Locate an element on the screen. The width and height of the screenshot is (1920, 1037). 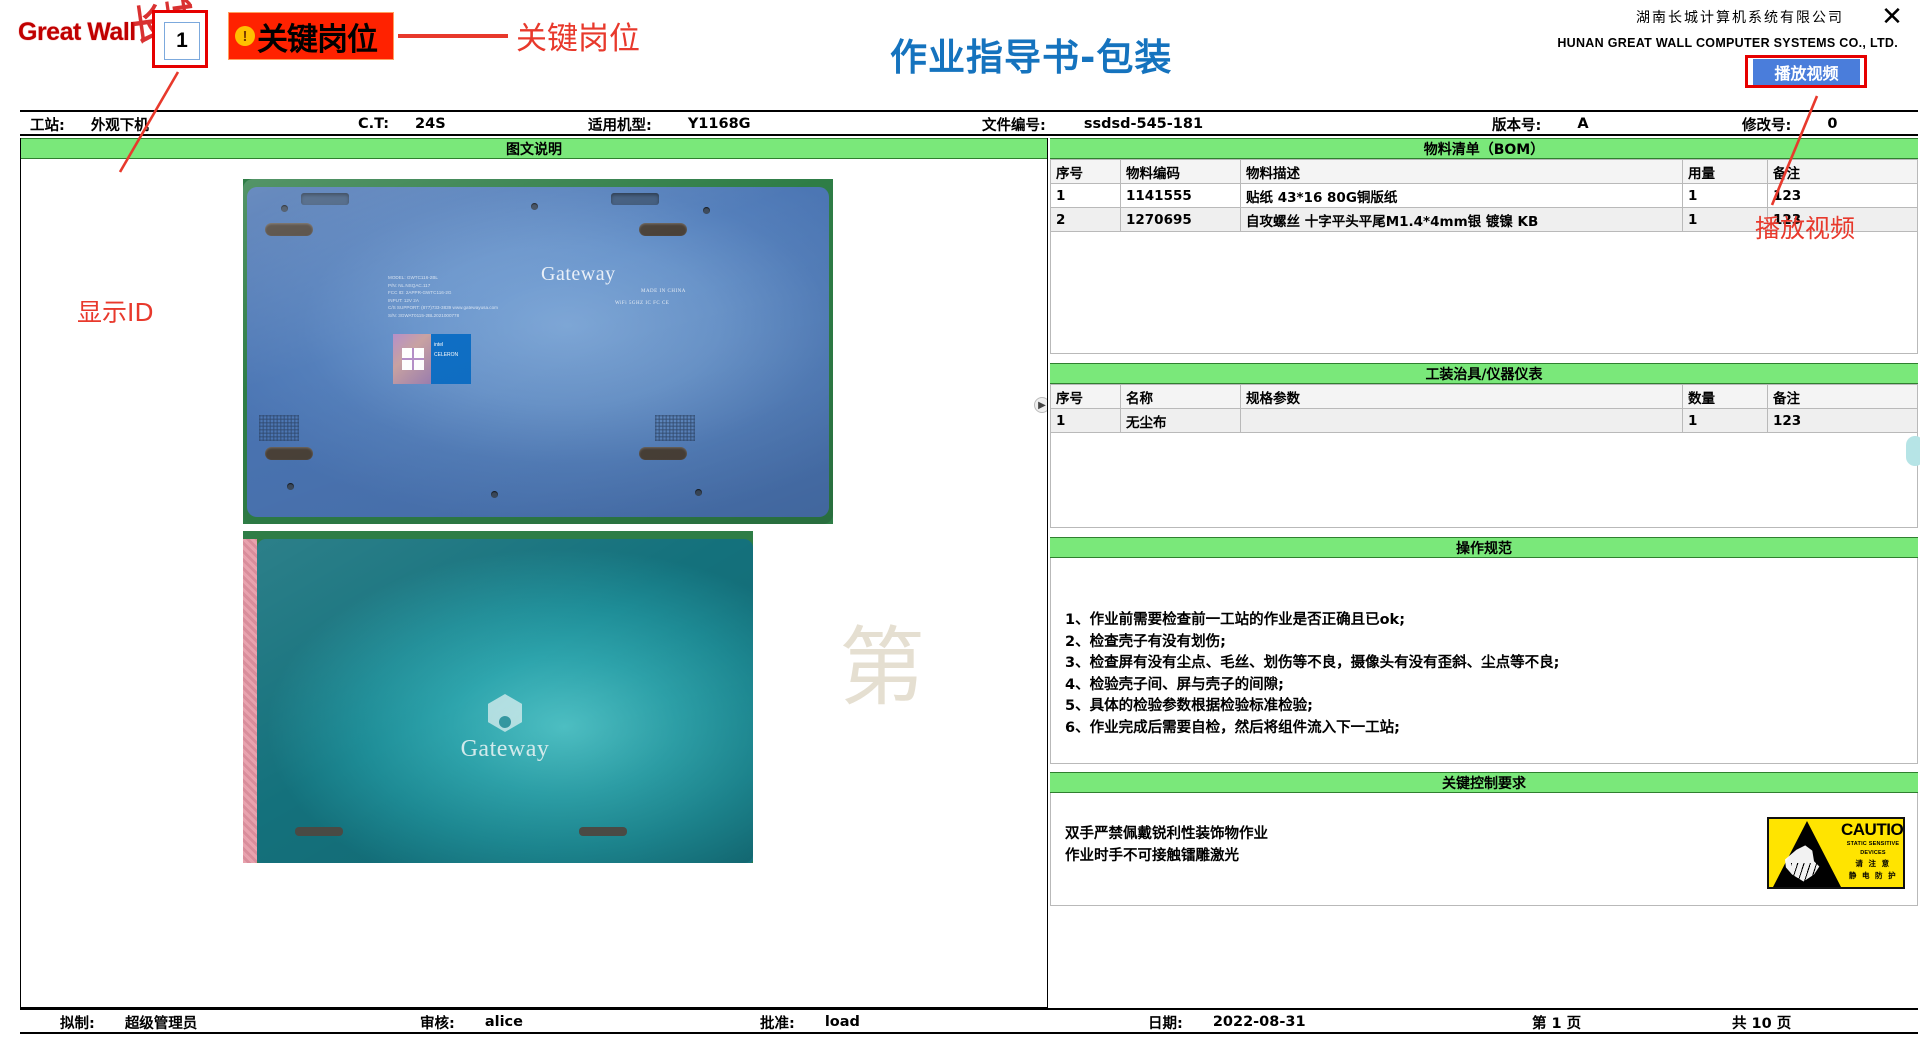
key-post-annotation-line is located at coordinates (453, 36).